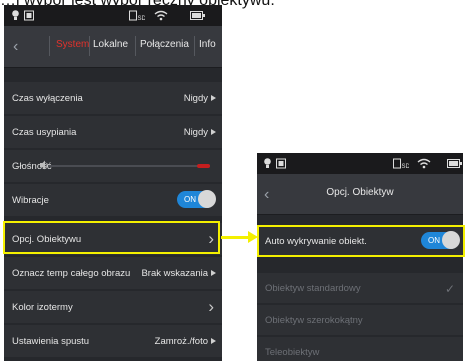 This screenshot has height=361, width=465. What do you see at coordinates (449, 289) in the screenshot?
I see `checkmark-icon: ✓` at bounding box center [449, 289].